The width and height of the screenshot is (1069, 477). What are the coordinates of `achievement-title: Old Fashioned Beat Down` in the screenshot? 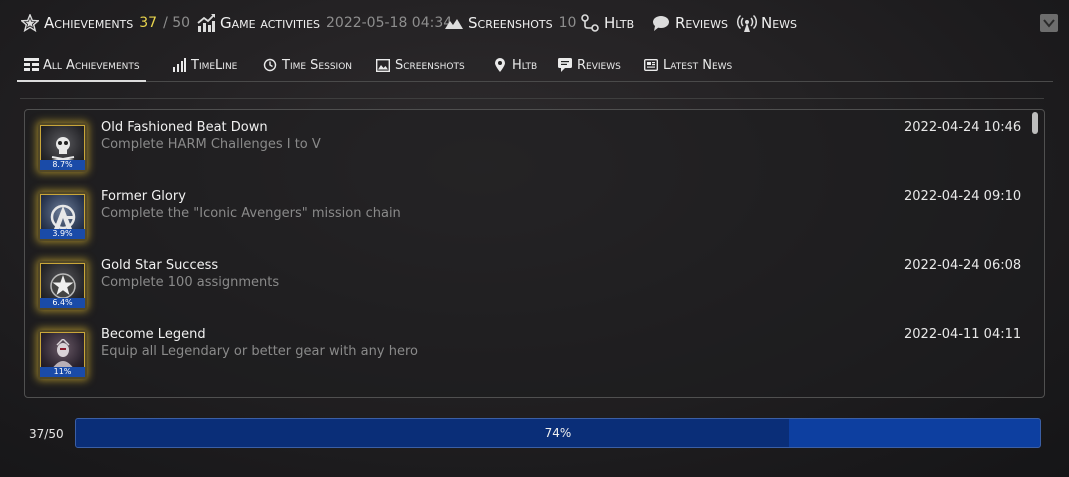 It's located at (184, 127).